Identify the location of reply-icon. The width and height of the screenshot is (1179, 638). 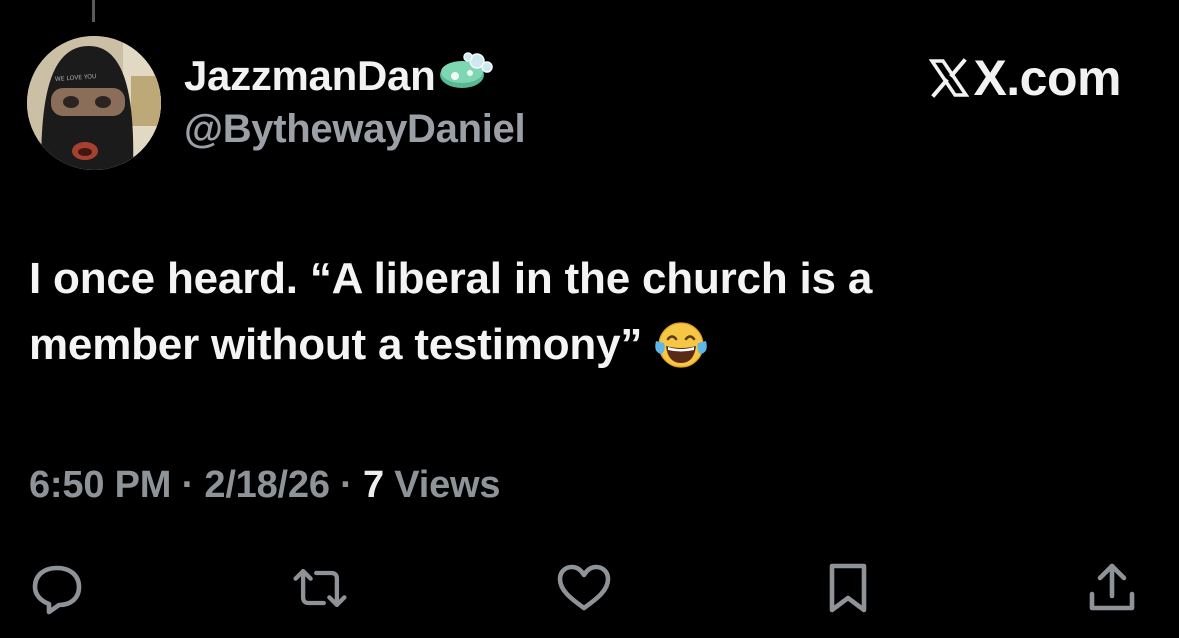
(57, 590).